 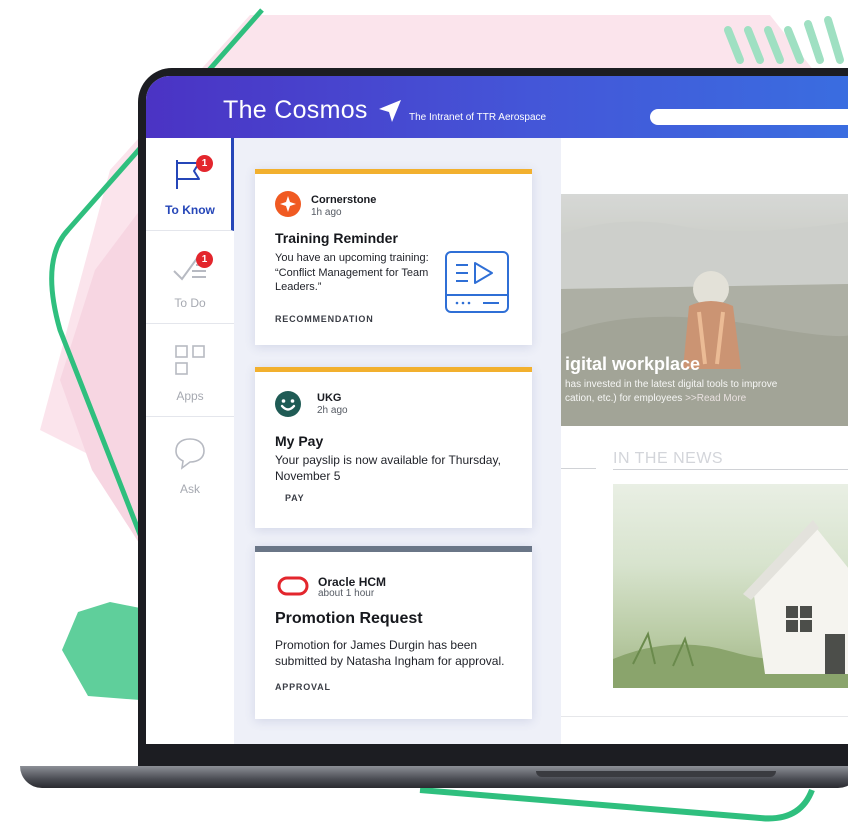 What do you see at coordinates (324, 319) in the screenshot?
I see `card-tag: RECOMMENDATION` at bounding box center [324, 319].